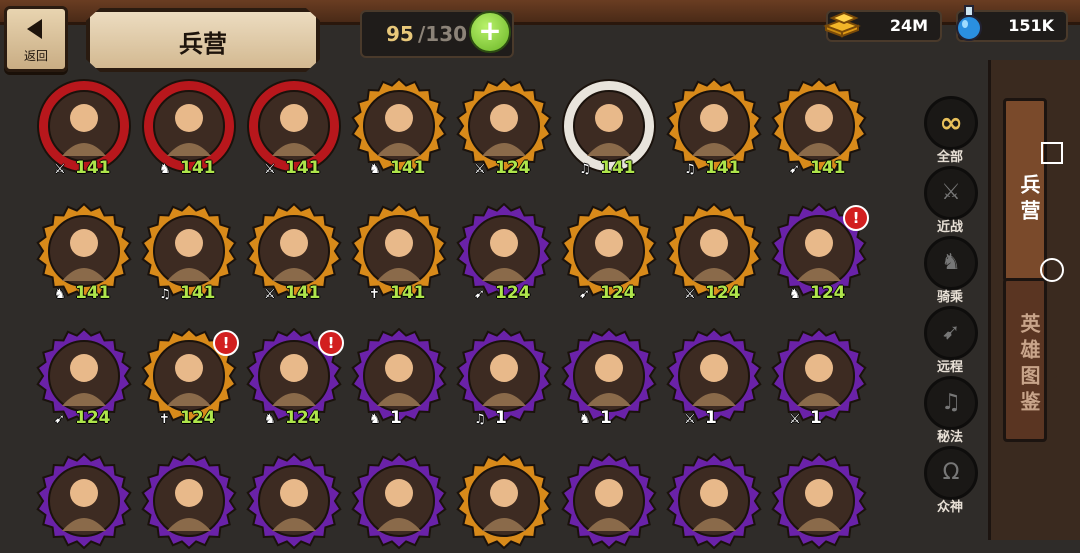 The height and width of the screenshot is (553, 1080). What do you see at coordinates (969, 23) in the screenshot?
I see `potion-flask-icon` at bounding box center [969, 23].